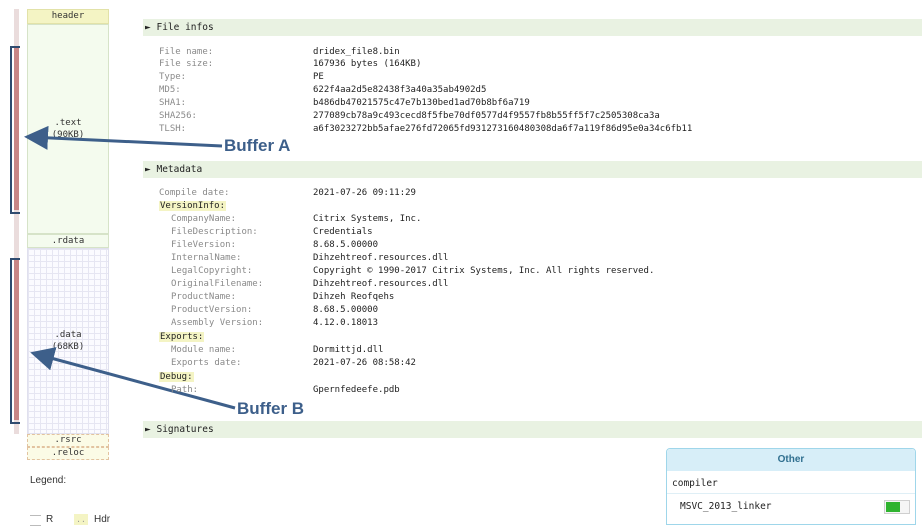 This screenshot has height=526, width=922. Describe the element at coordinates (217, 284) in the screenshot. I see `original-filename-key: OriginalFilename:` at that location.